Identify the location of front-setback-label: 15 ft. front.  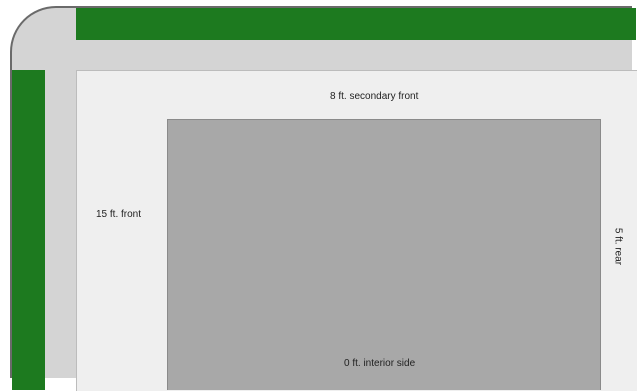
(119, 214).